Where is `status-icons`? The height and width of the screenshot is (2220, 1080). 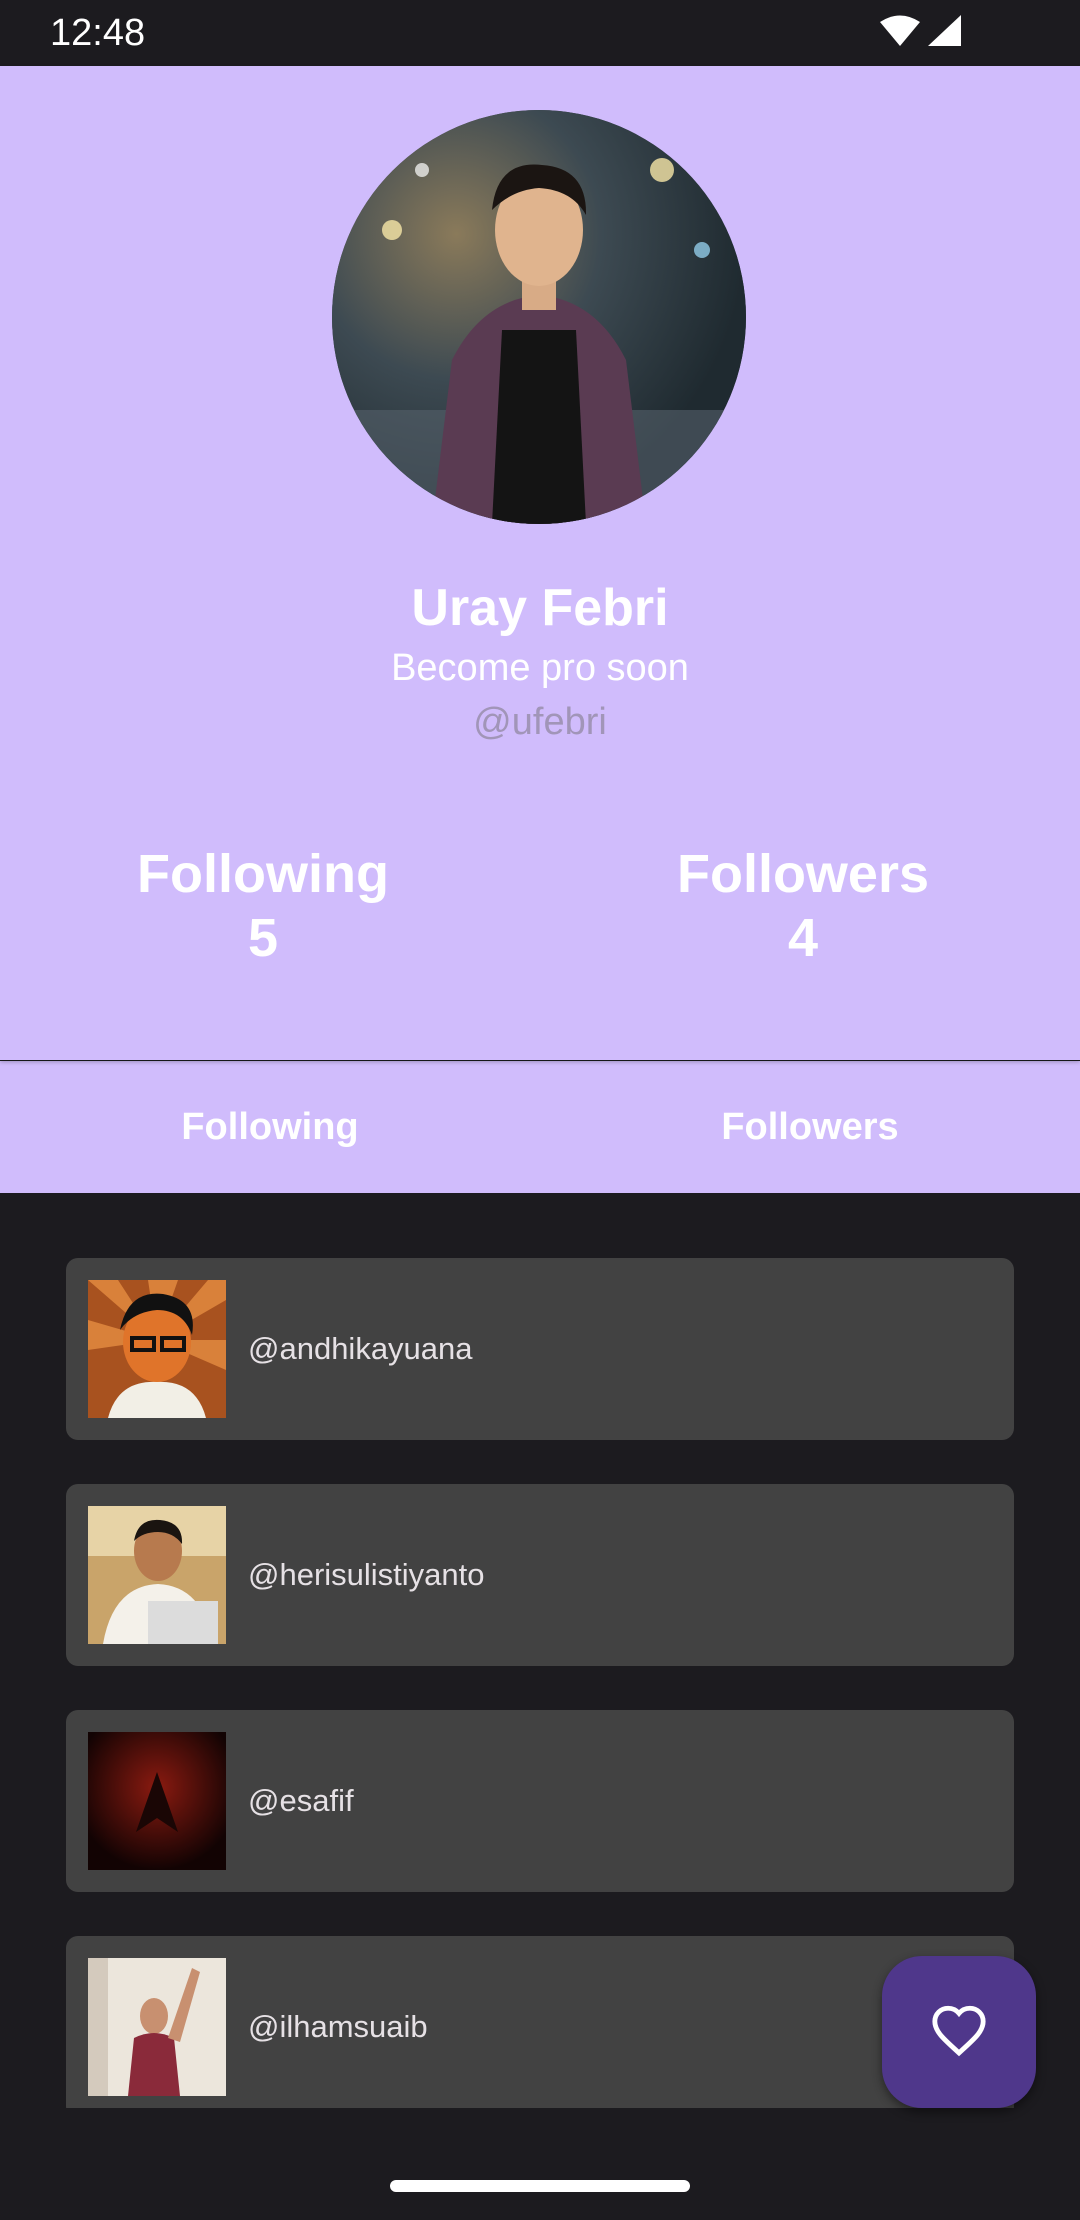 status-icons is located at coordinates (921, 33).